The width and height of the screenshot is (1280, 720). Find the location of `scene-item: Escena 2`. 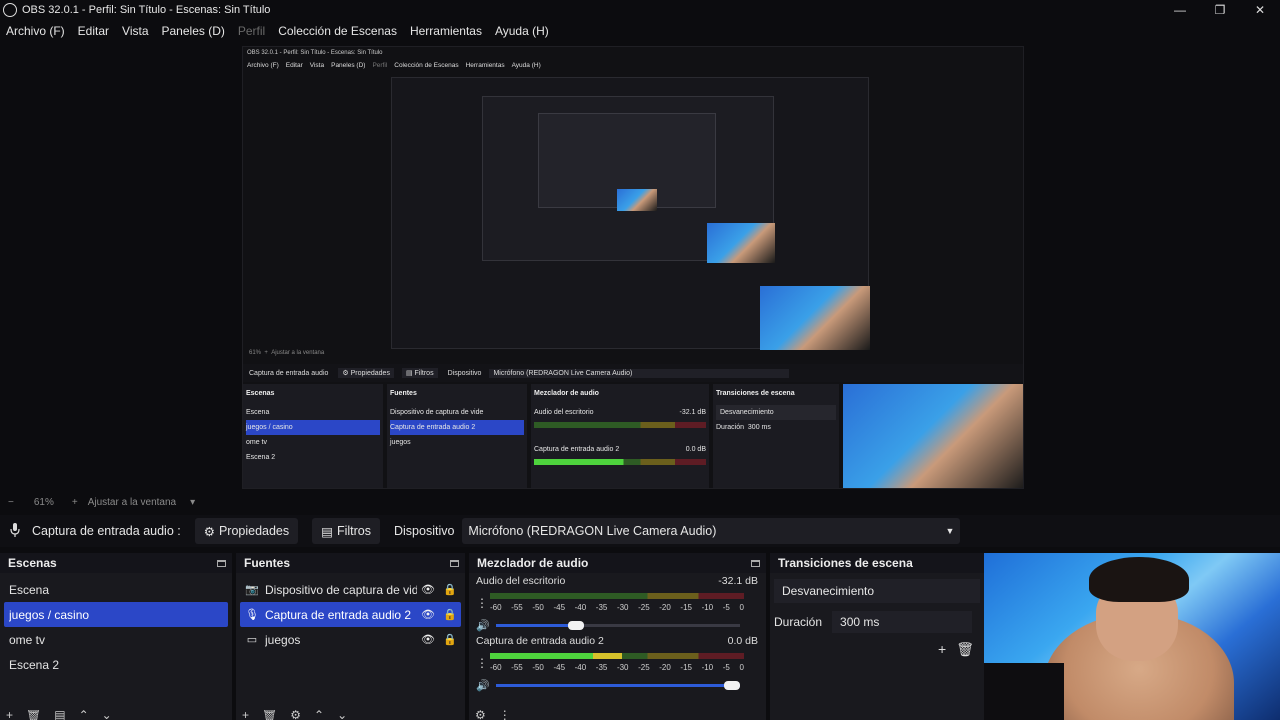

scene-item: Escena 2 is located at coordinates (116, 664).